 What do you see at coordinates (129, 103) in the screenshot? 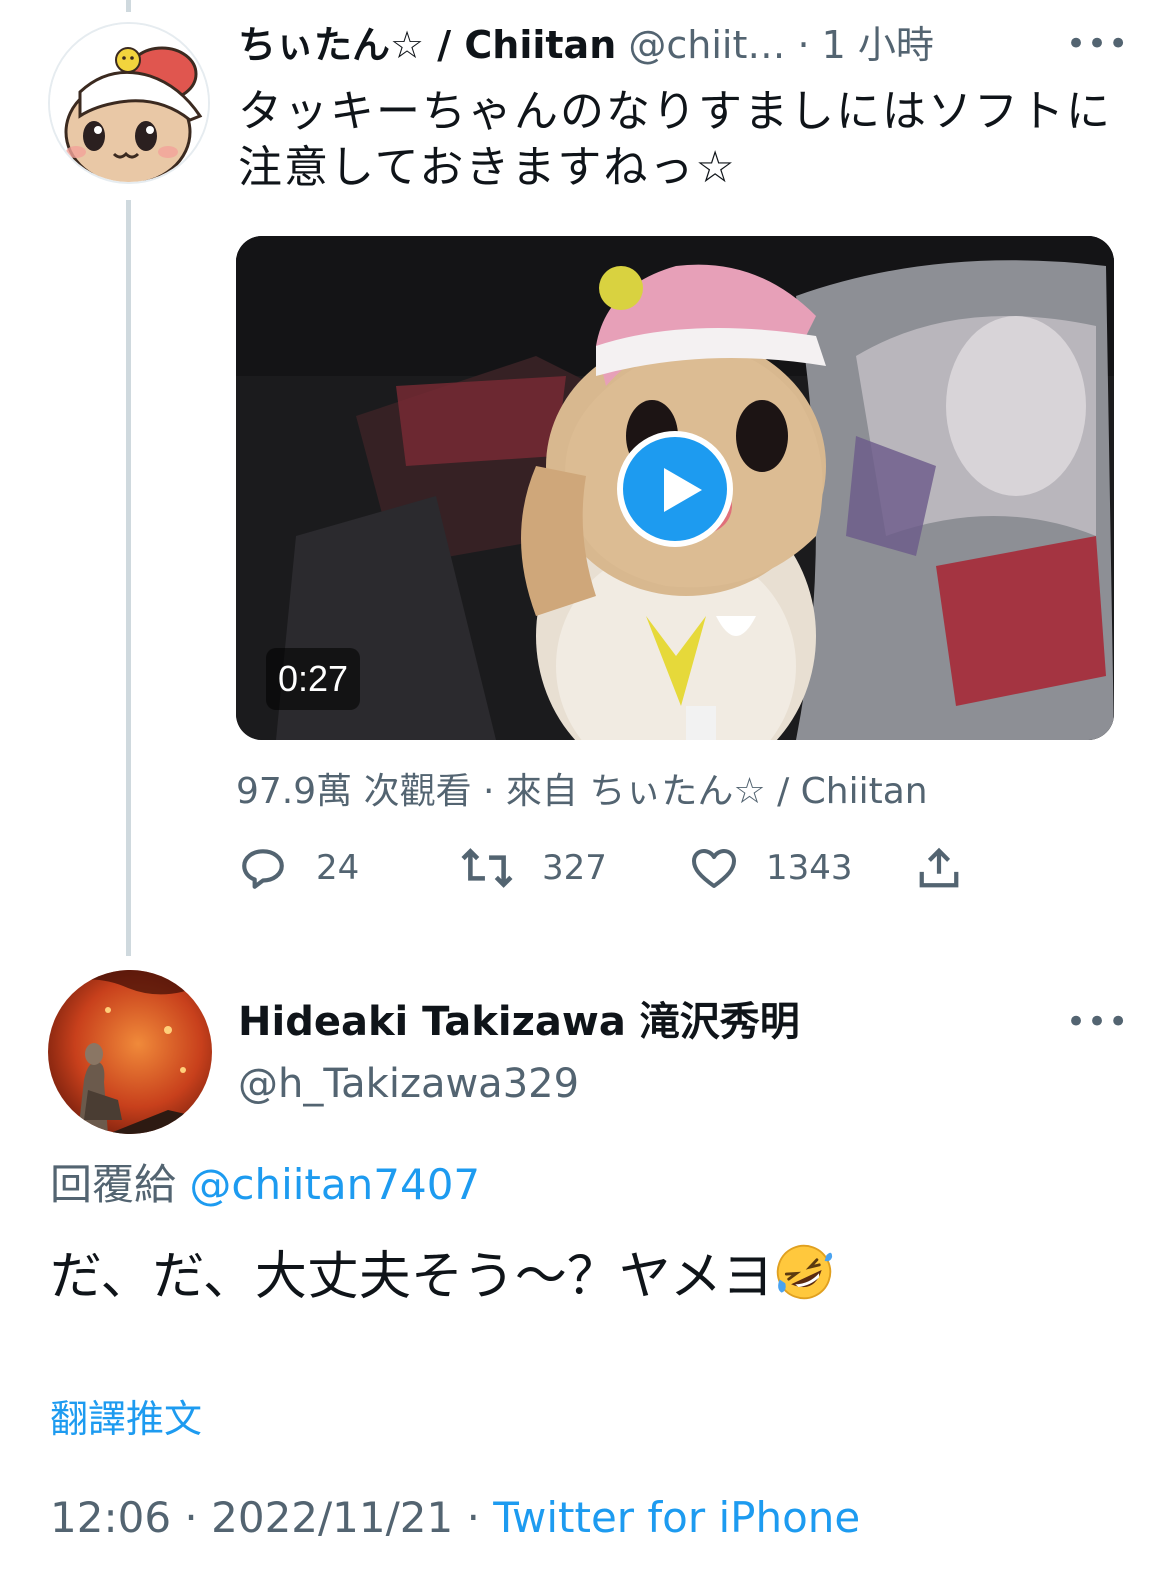
I see `chiitan-avatar` at bounding box center [129, 103].